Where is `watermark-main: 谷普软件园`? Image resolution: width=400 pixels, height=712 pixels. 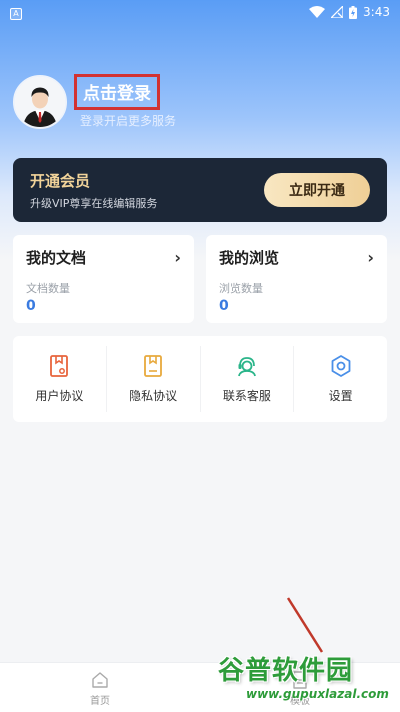 watermark-main: 谷普软件园 is located at coordinates (286, 671).